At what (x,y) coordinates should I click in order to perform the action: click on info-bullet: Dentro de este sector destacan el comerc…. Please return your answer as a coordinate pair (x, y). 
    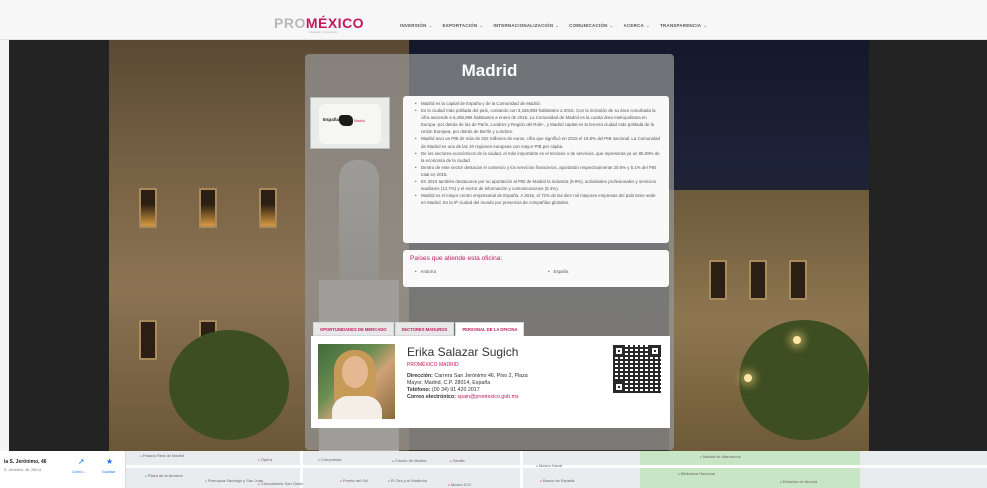
    Looking at the image, I should click on (538, 171).